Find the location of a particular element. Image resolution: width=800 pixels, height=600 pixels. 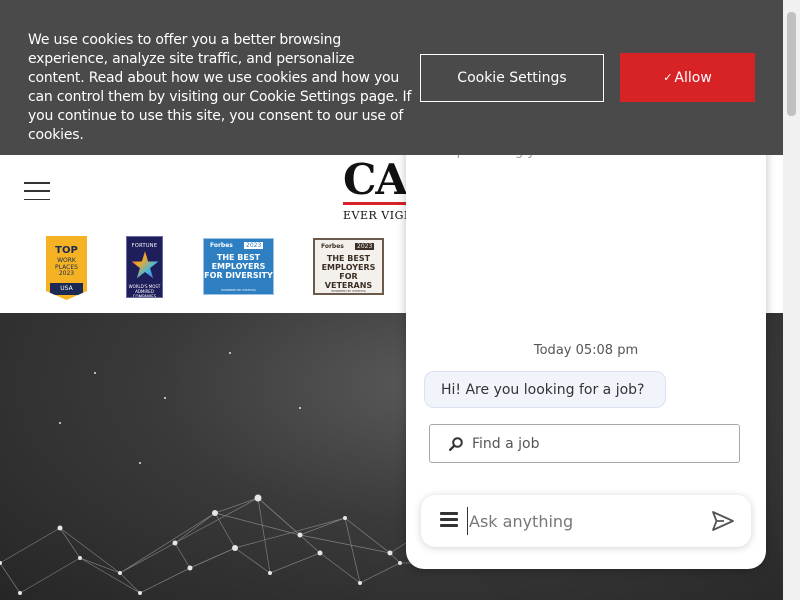

search-icon is located at coordinates (456, 443).